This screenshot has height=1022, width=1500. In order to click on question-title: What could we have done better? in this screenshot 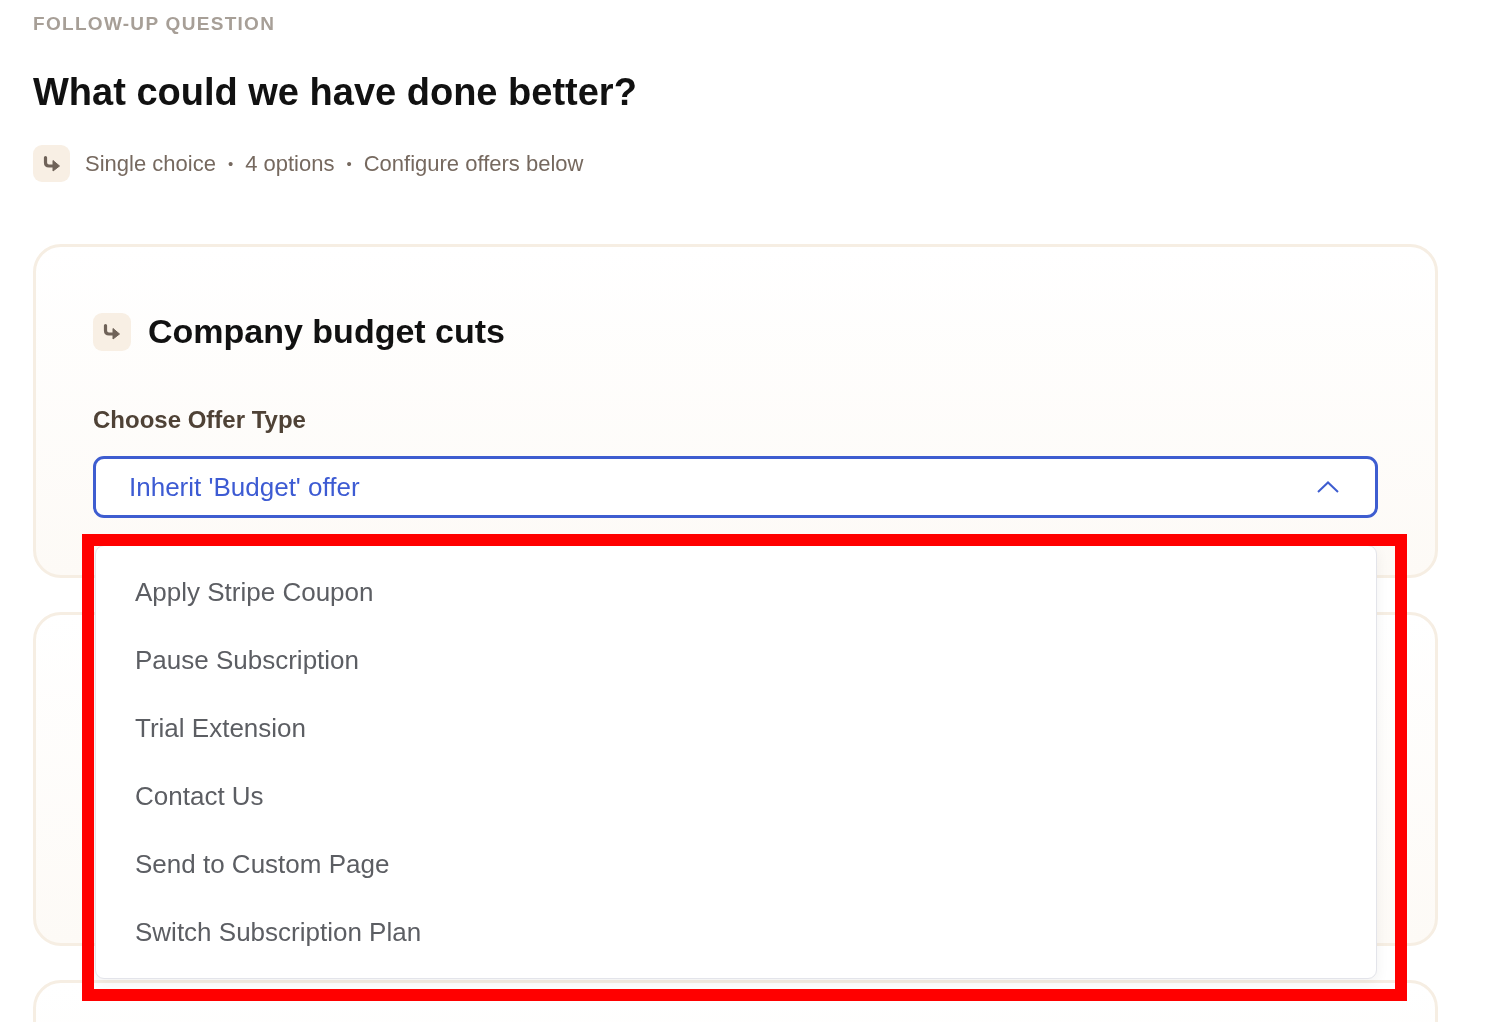, I will do `click(335, 92)`.